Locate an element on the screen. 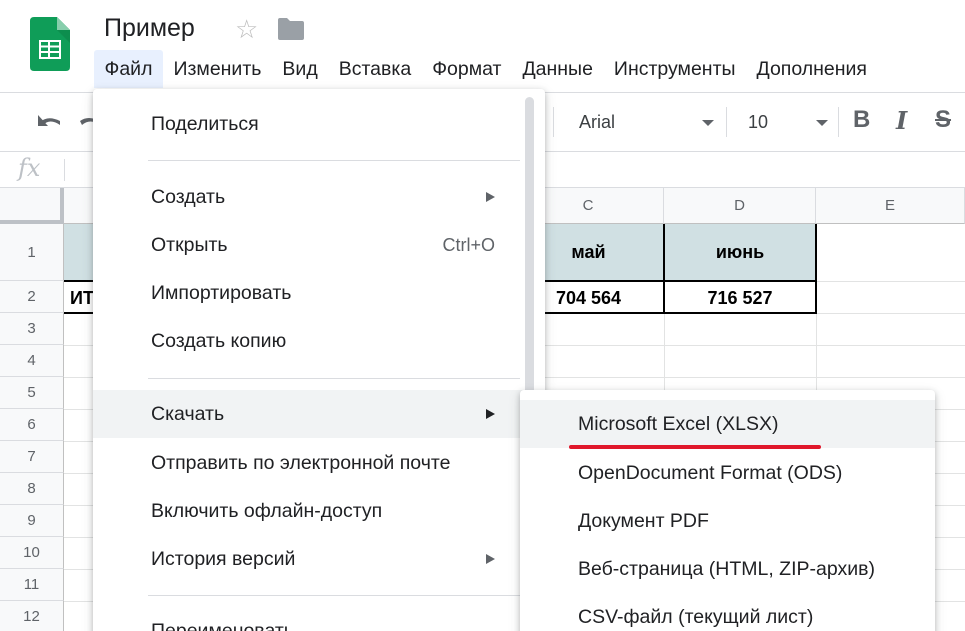 This screenshot has height=631, width=965. font-size-select: 10 is located at coordinates (788, 122).